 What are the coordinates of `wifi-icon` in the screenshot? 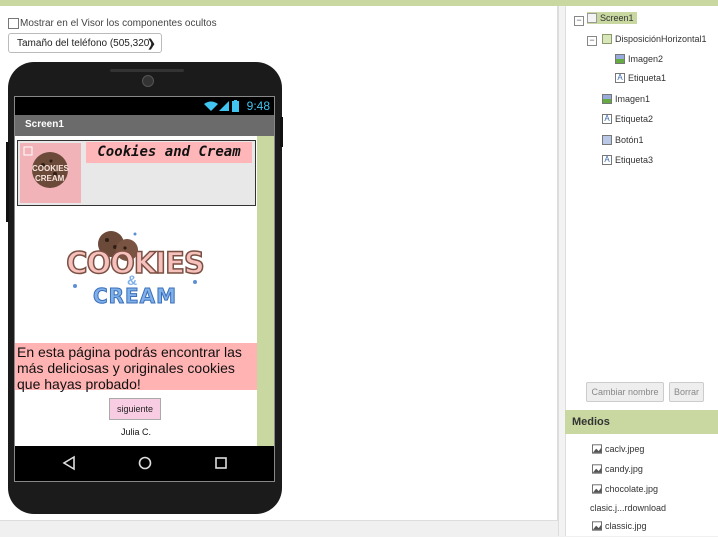 It's located at (211, 106).